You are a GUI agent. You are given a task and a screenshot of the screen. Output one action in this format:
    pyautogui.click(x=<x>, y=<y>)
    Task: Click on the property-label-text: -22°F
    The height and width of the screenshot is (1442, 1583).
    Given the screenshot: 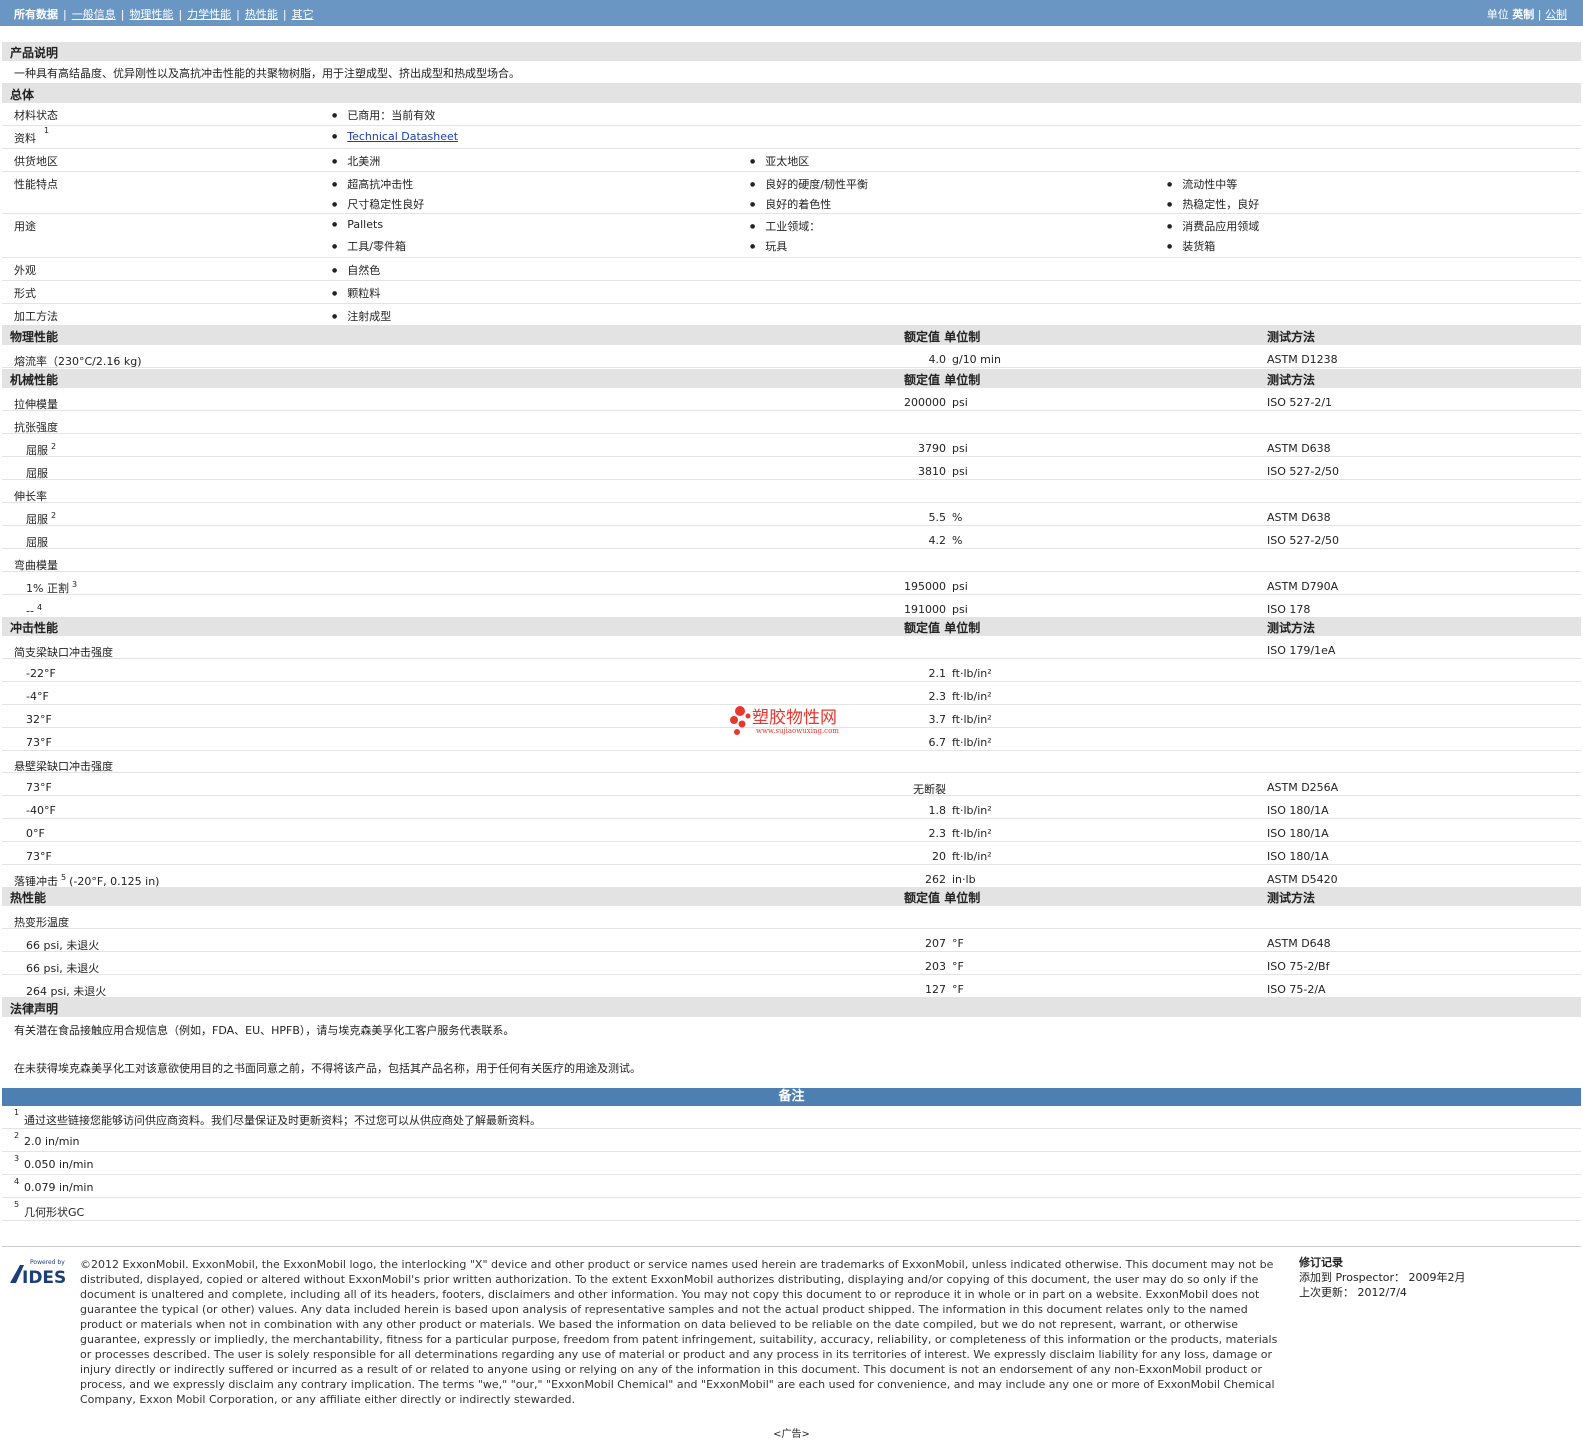 What is the action you would take?
    pyautogui.click(x=41, y=673)
    